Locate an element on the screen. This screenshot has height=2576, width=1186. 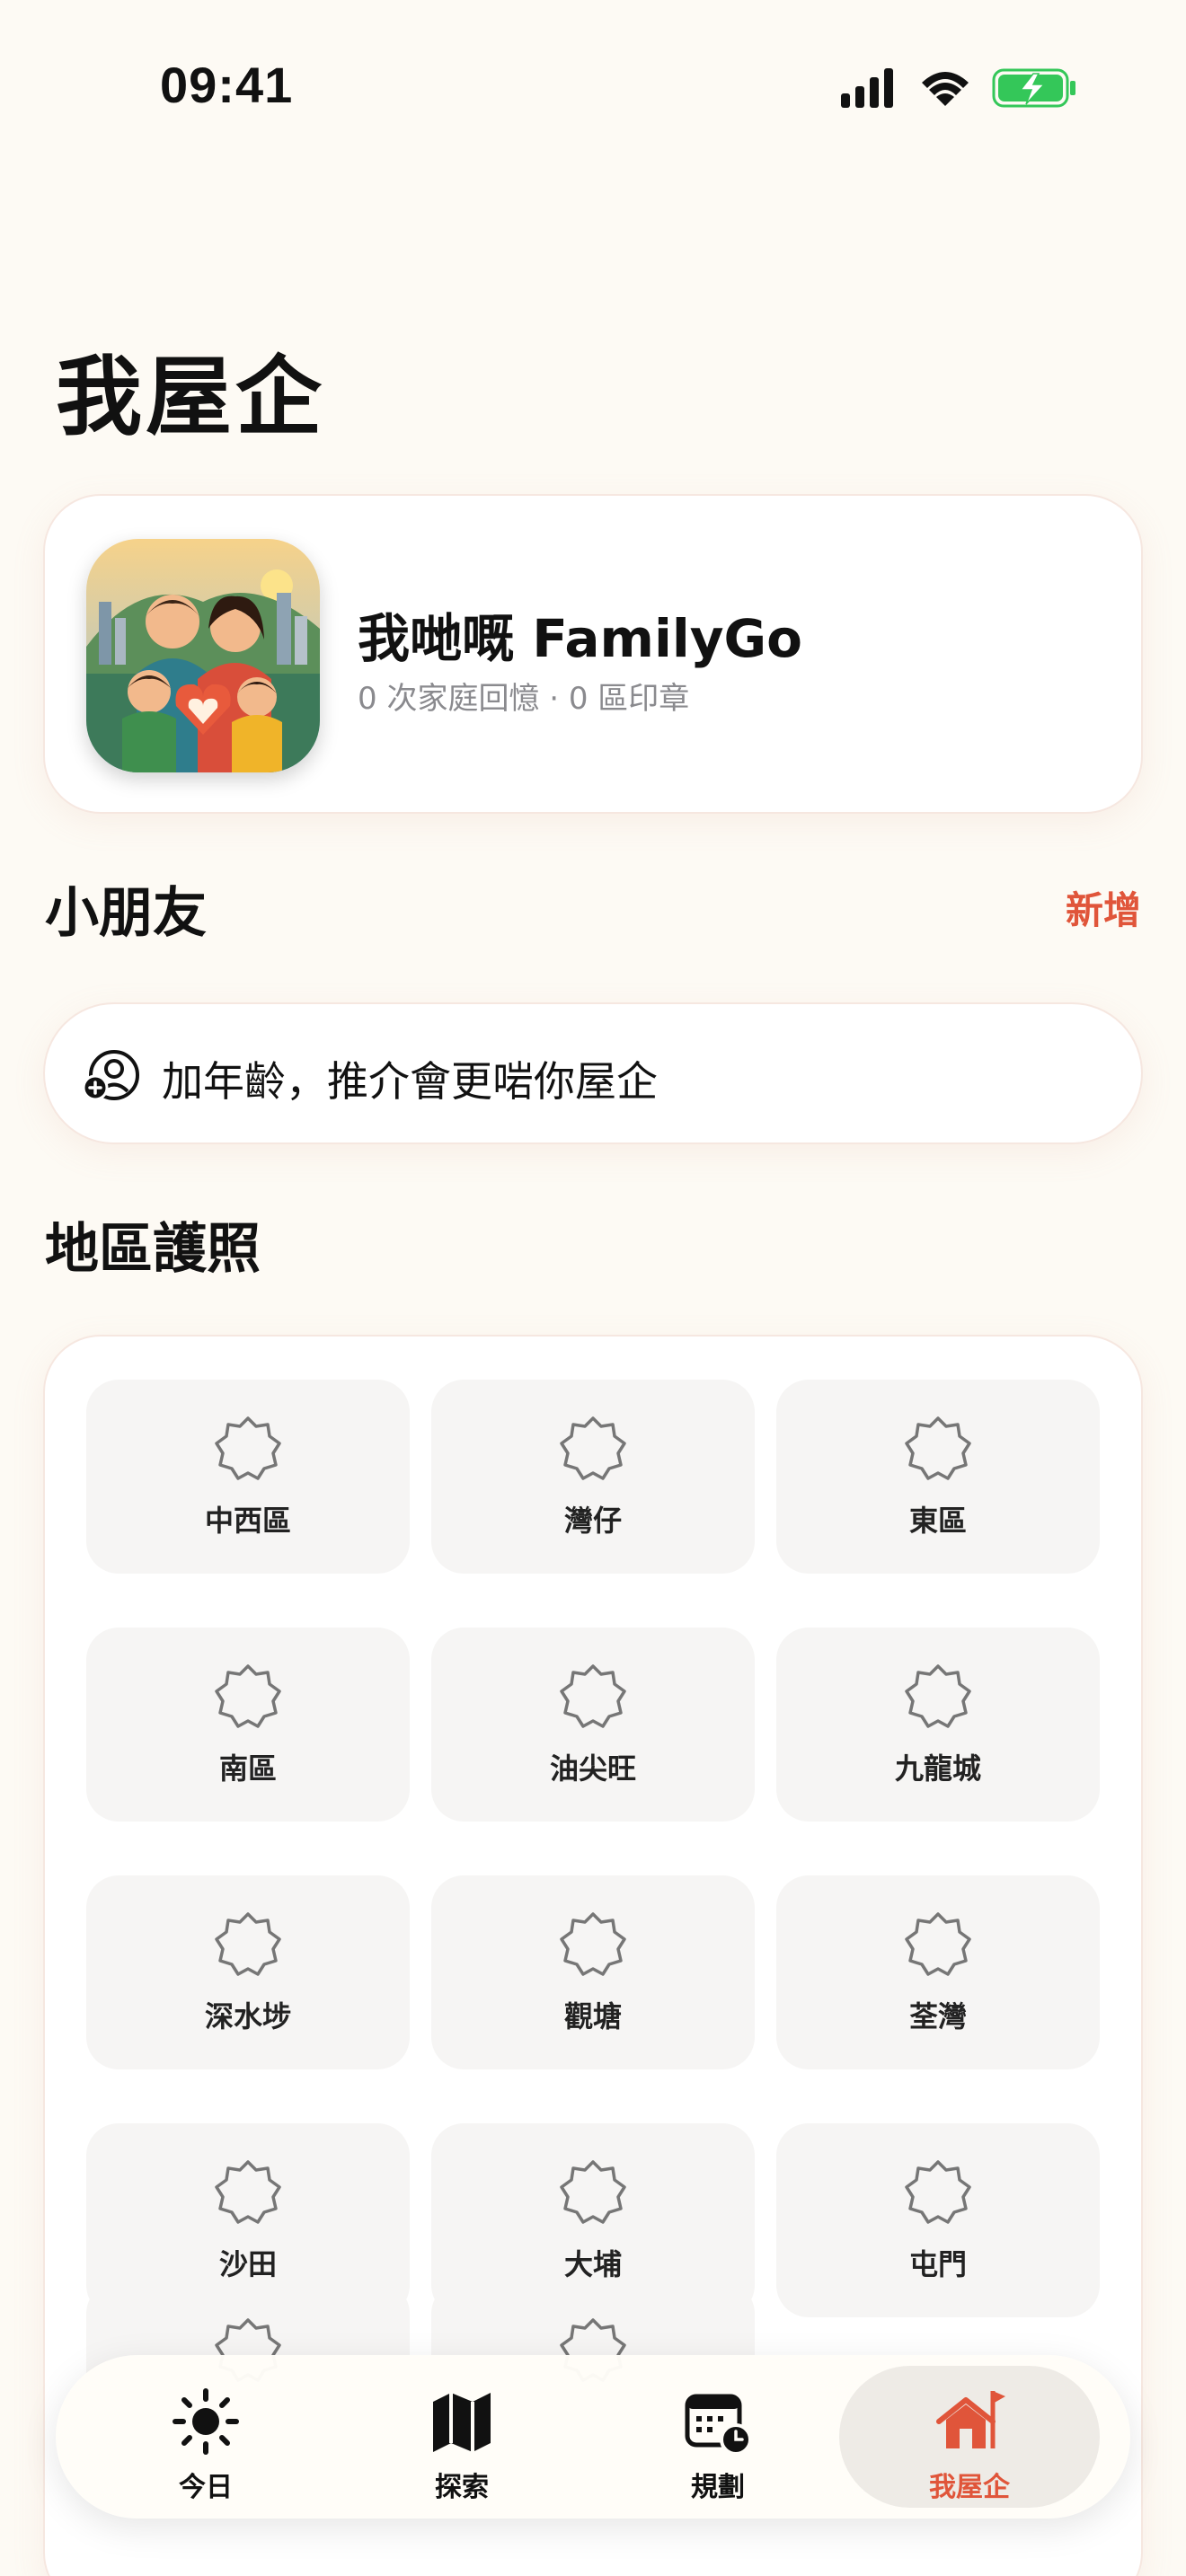
status-bar: 09:41 is located at coordinates (593, 85).